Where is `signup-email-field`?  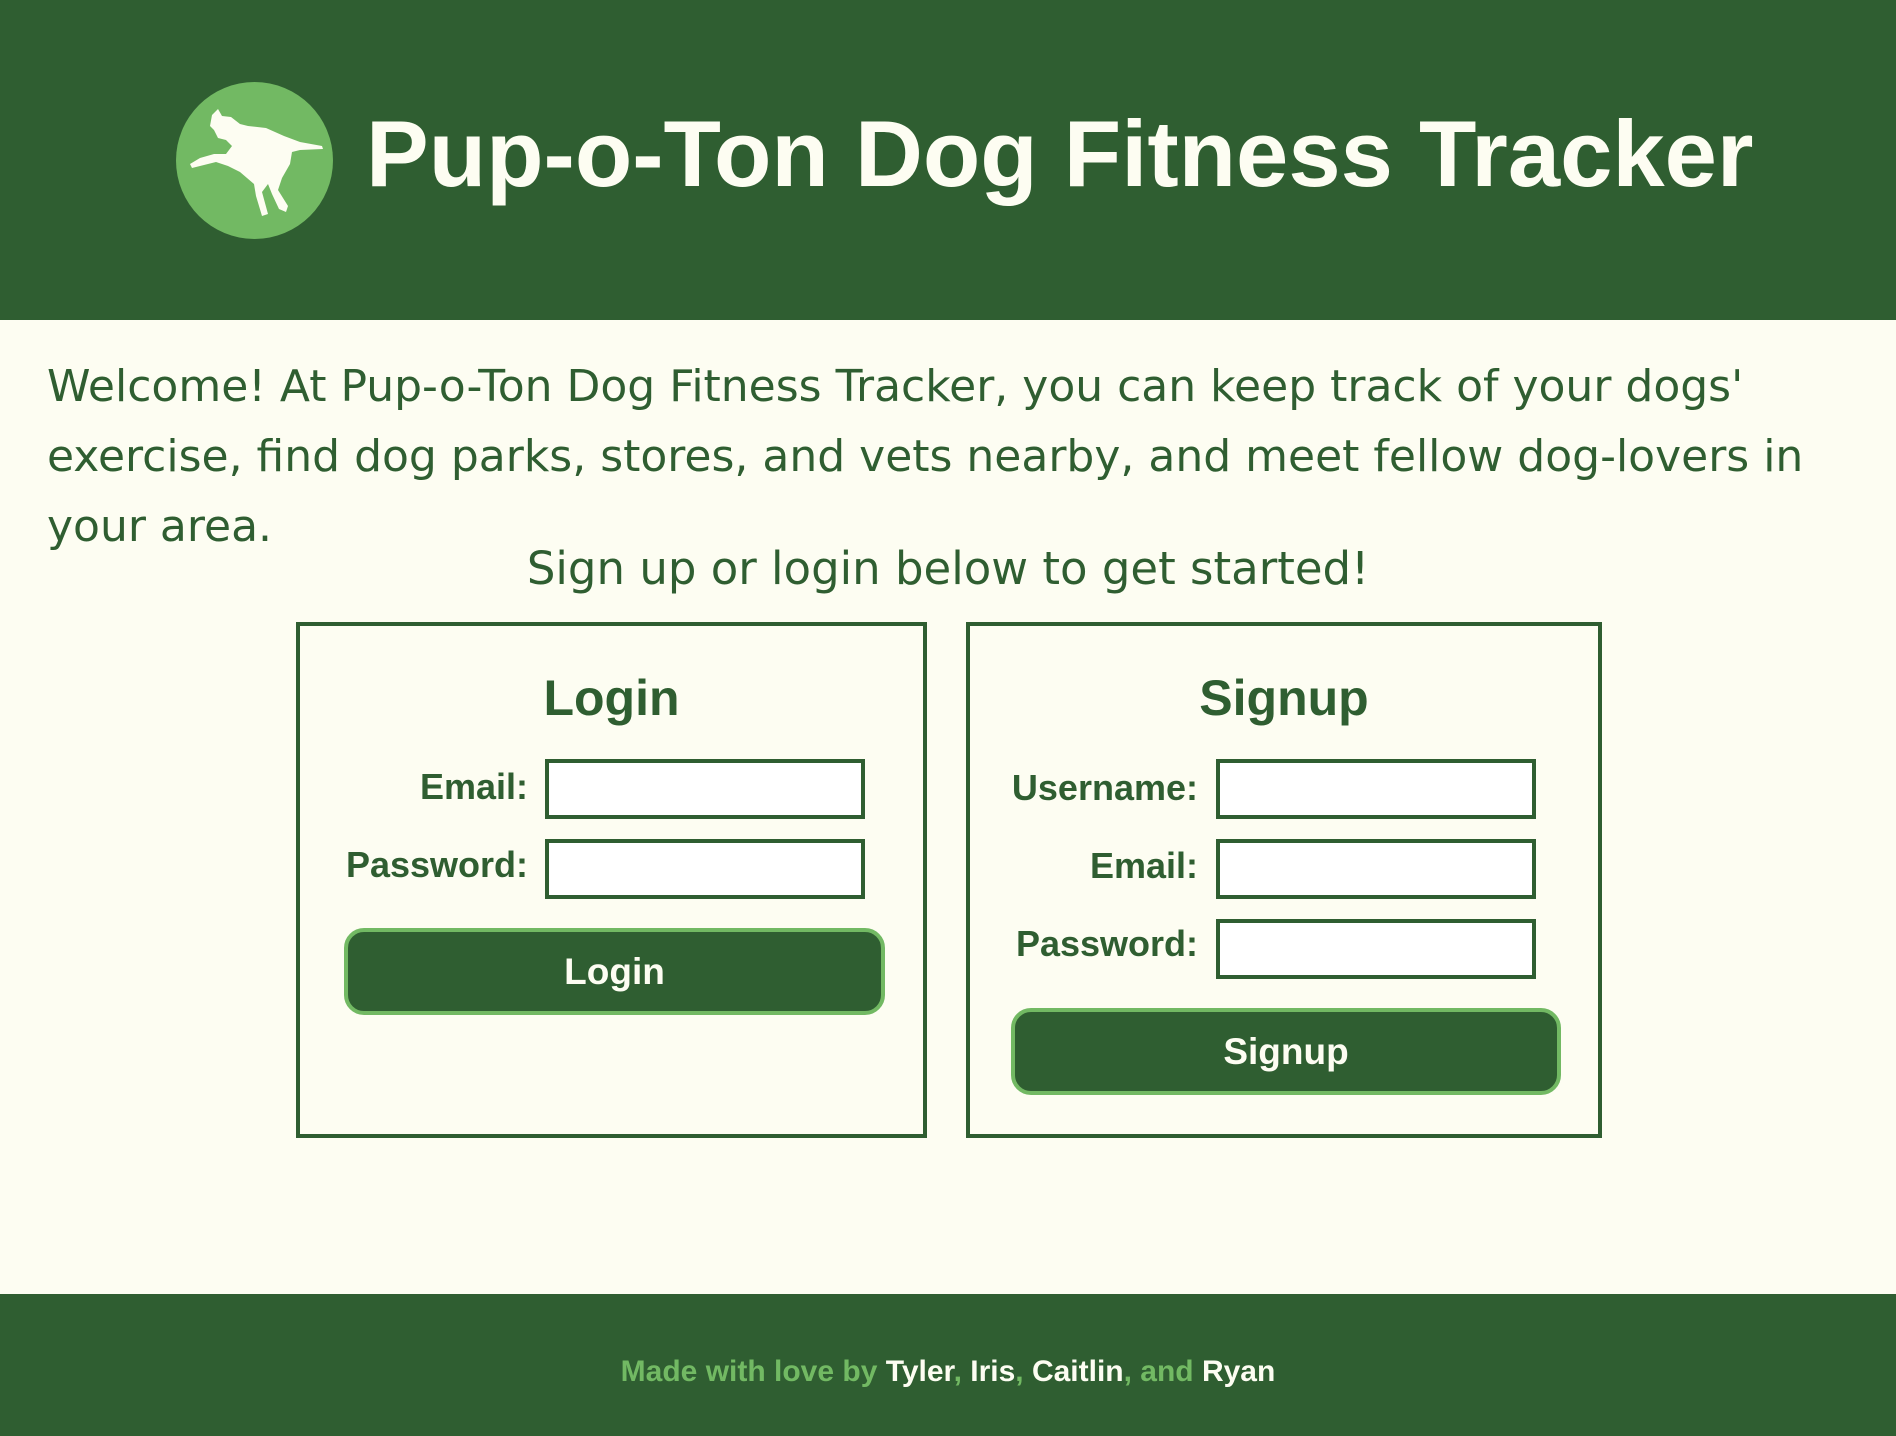 signup-email-field is located at coordinates (1376, 869).